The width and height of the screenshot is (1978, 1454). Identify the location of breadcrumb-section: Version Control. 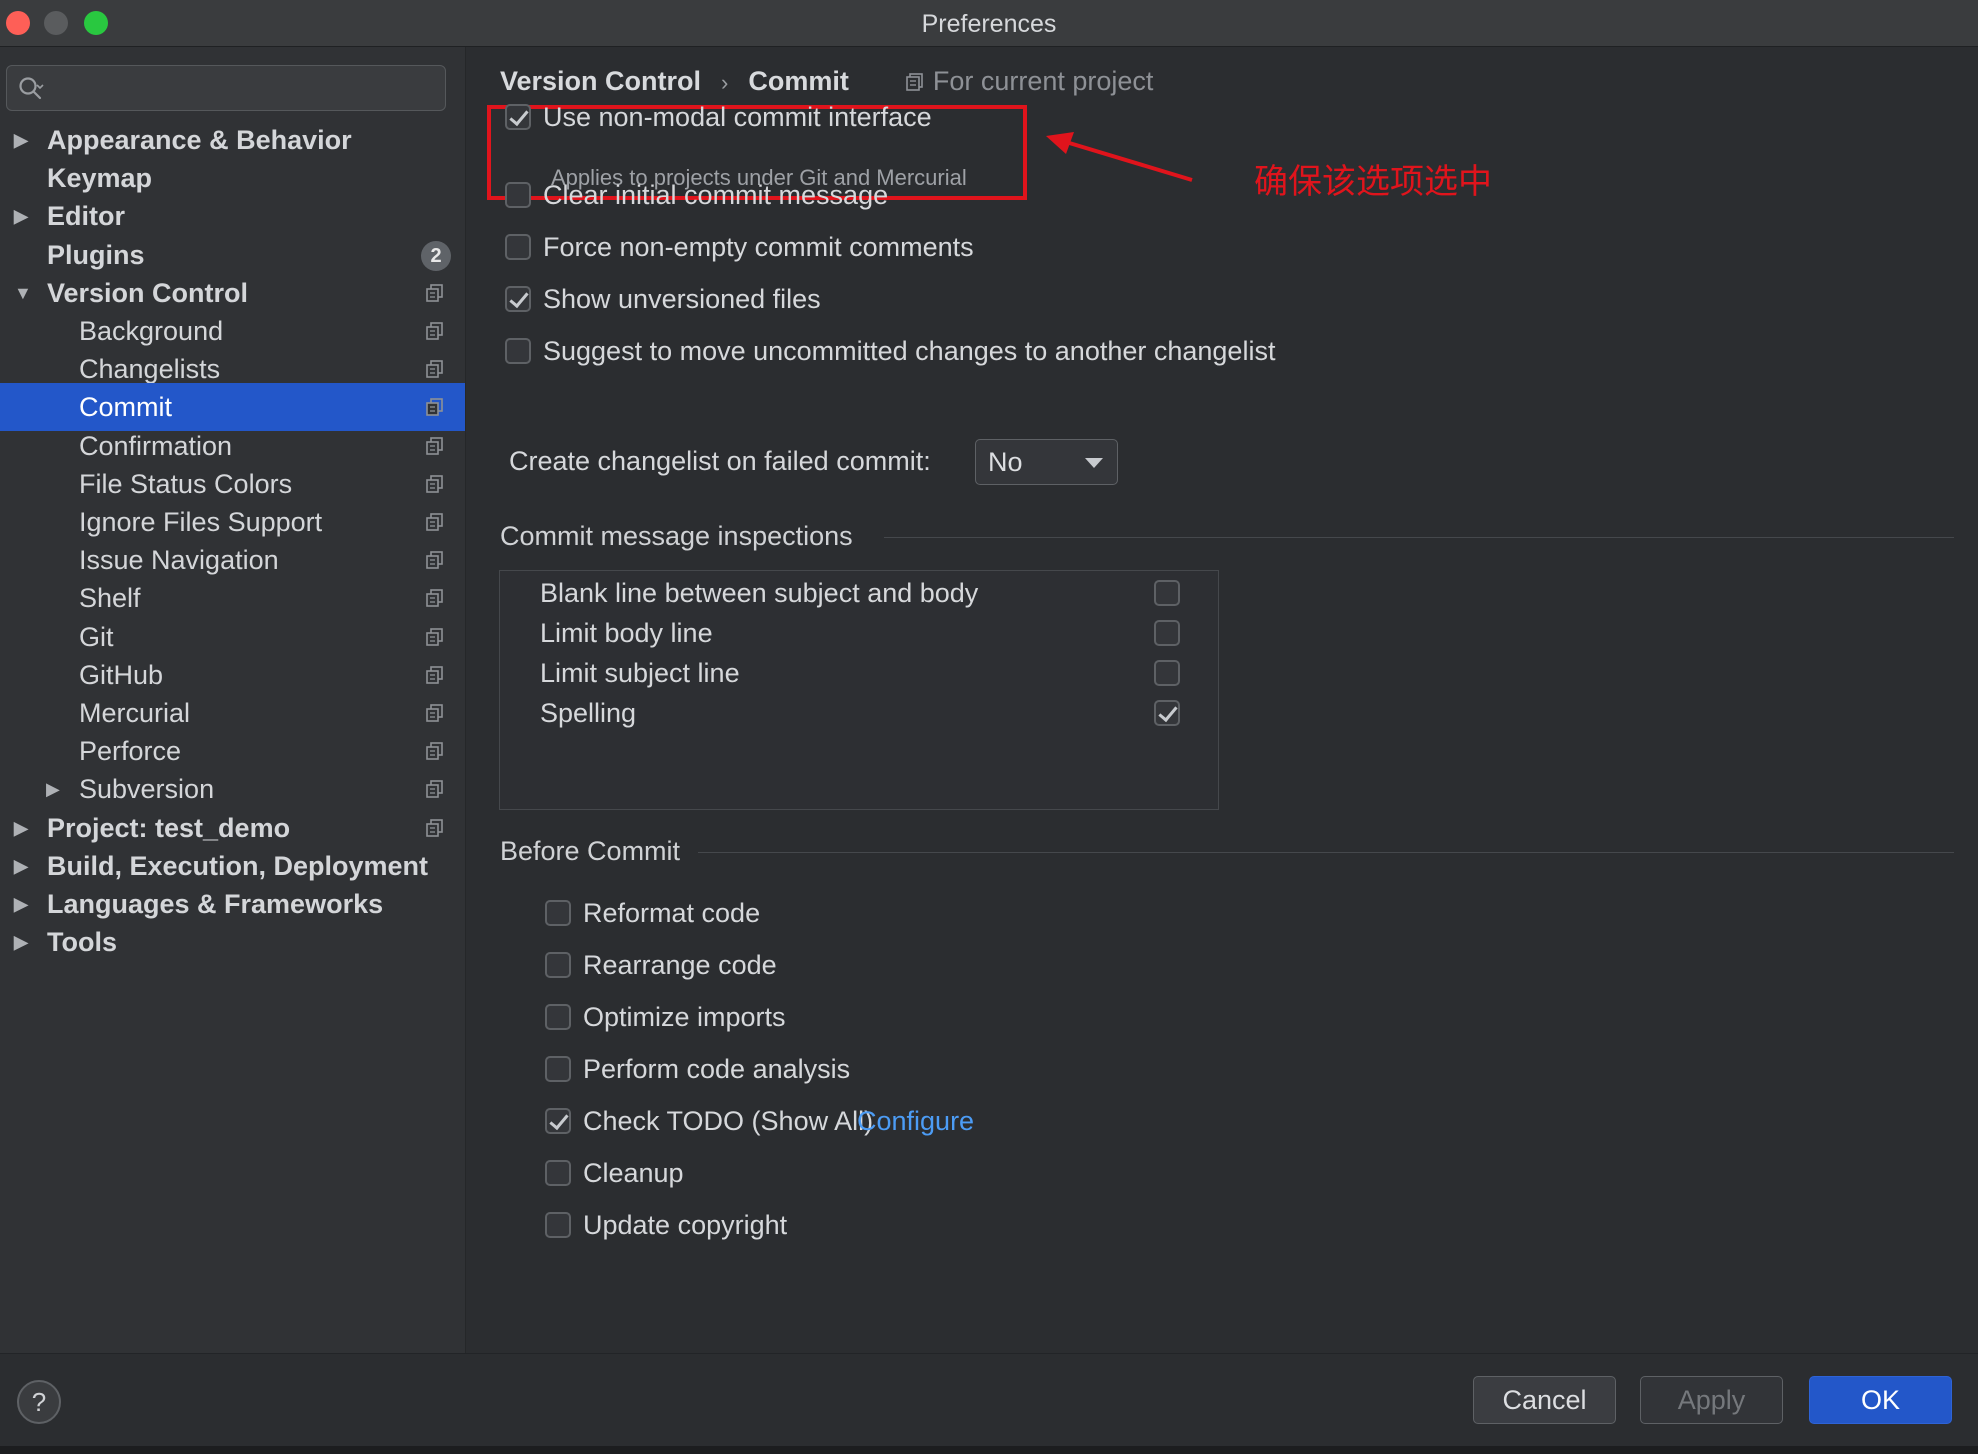
(600, 81).